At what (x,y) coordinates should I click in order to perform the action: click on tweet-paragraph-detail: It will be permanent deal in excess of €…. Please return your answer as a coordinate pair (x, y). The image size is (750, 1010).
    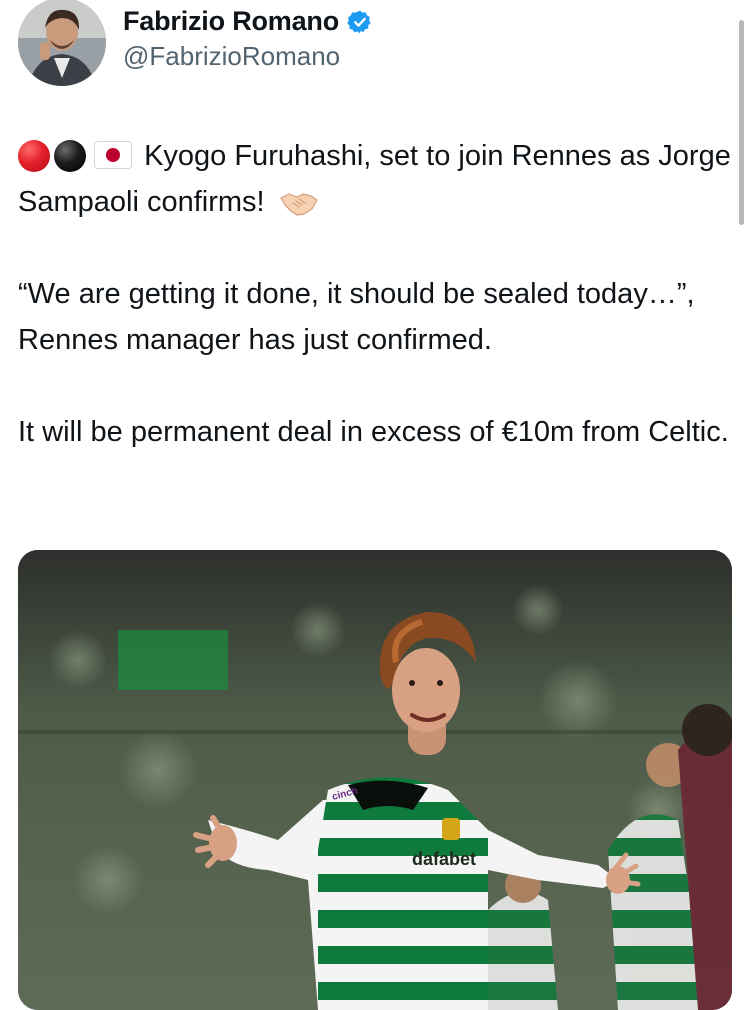
    Looking at the image, I should click on (373, 432).